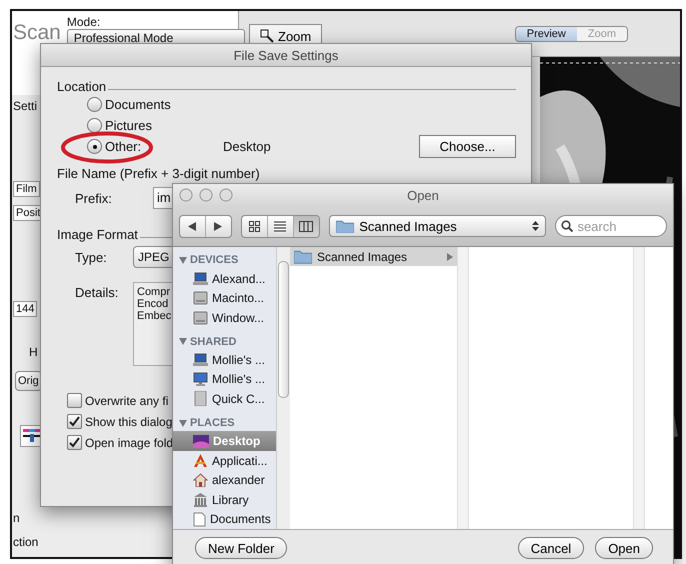 The height and width of the screenshot is (564, 686). I want to click on app-title: Scan, so click(37, 33).